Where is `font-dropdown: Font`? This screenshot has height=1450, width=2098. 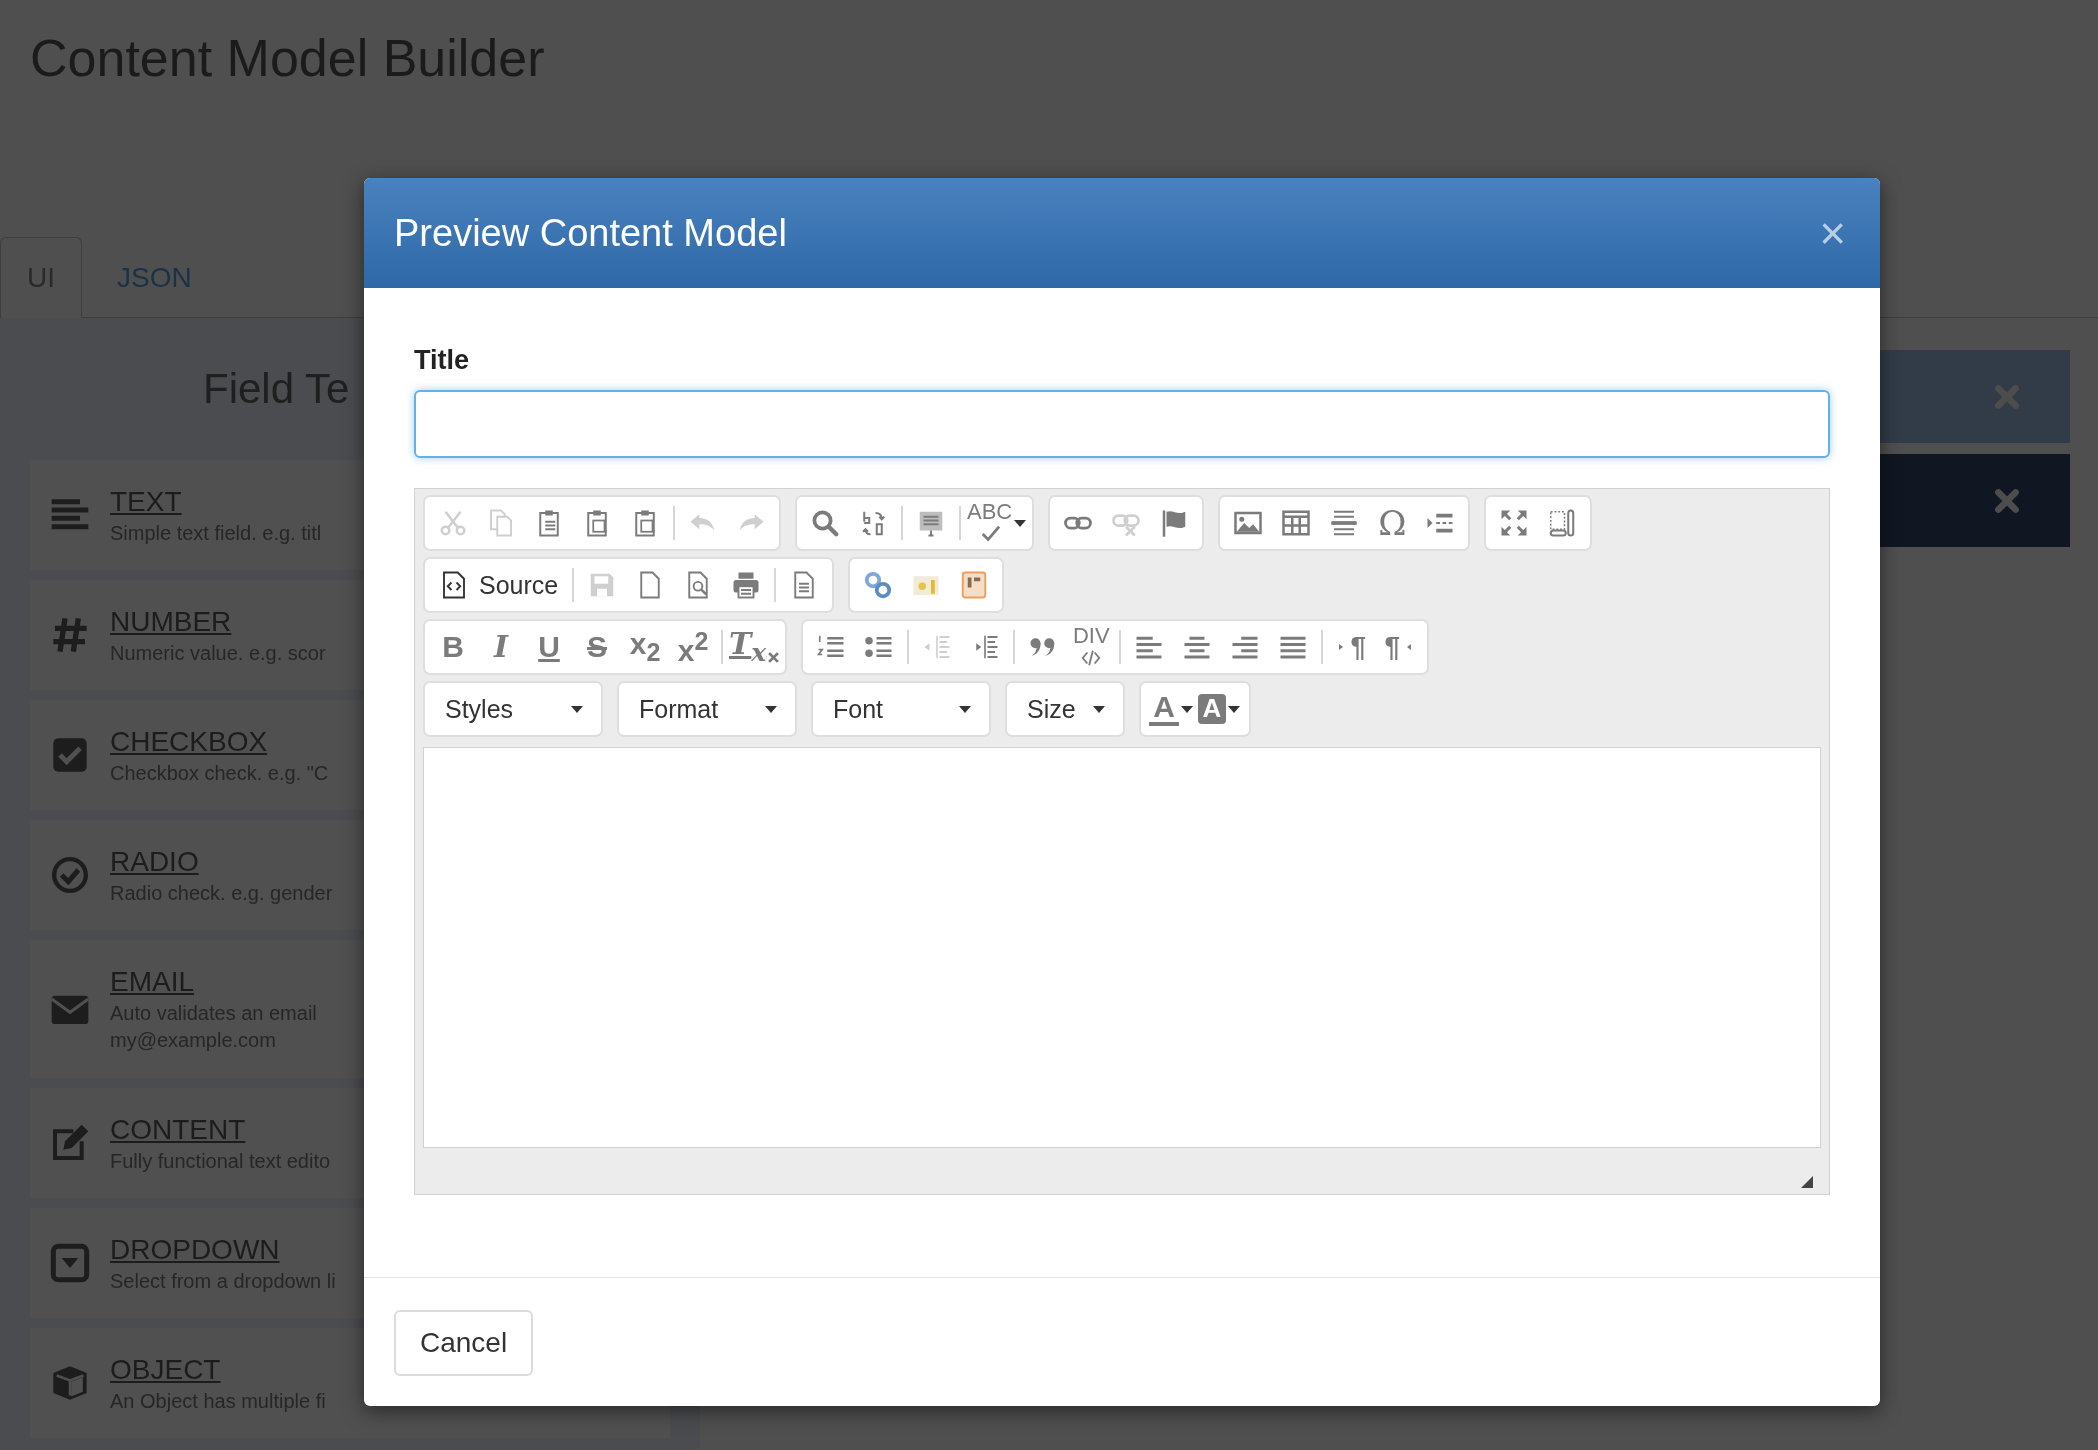 font-dropdown: Font is located at coordinates (901, 709).